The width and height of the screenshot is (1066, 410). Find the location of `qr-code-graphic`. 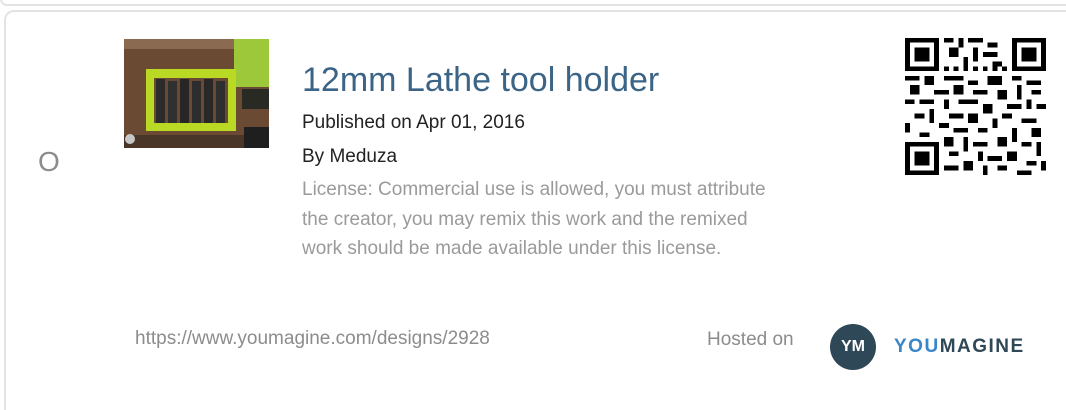

qr-code-graphic is located at coordinates (975, 106).